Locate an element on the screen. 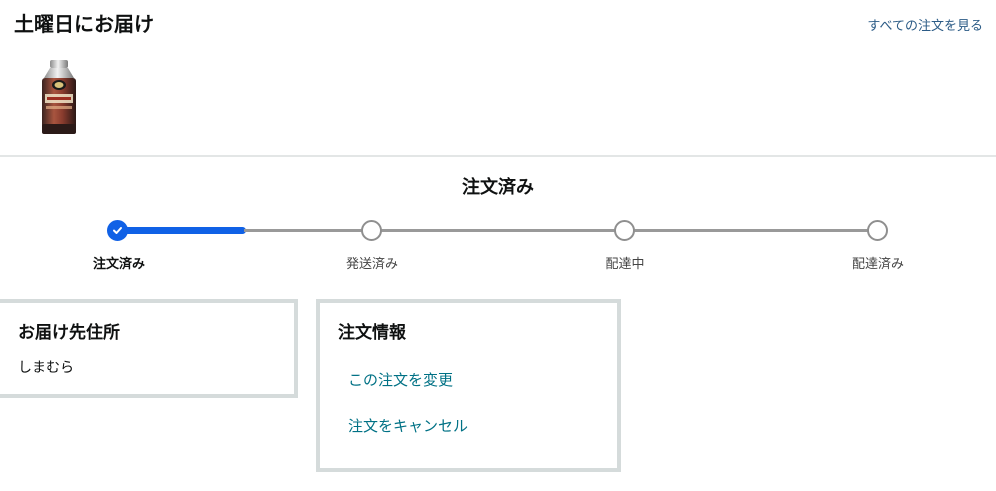 This screenshot has height=491, width=996. shipping-address-title: お届け先住所 is located at coordinates (69, 333).